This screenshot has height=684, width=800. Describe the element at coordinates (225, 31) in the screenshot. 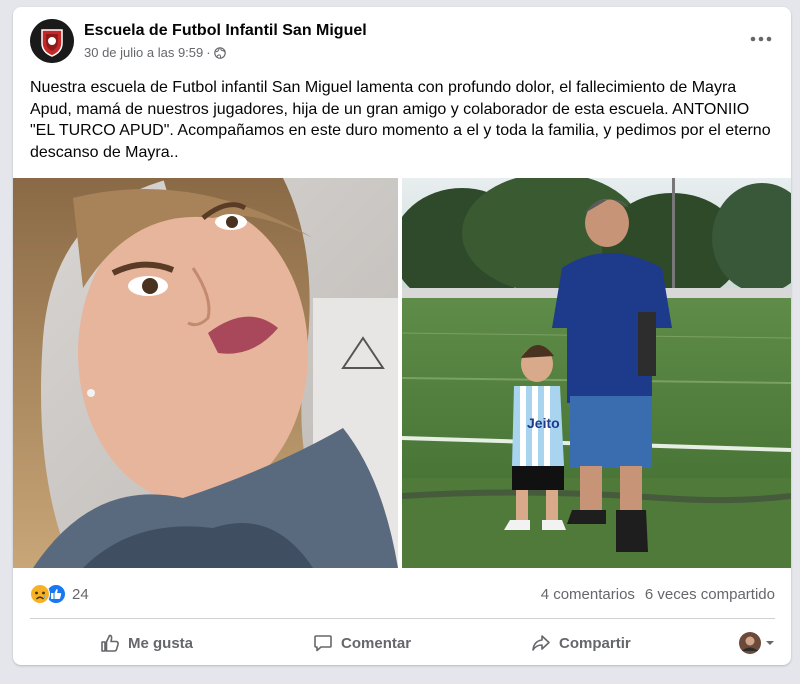

I see `page-name: Escuela de Futbol Infantil San Miguel` at that location.